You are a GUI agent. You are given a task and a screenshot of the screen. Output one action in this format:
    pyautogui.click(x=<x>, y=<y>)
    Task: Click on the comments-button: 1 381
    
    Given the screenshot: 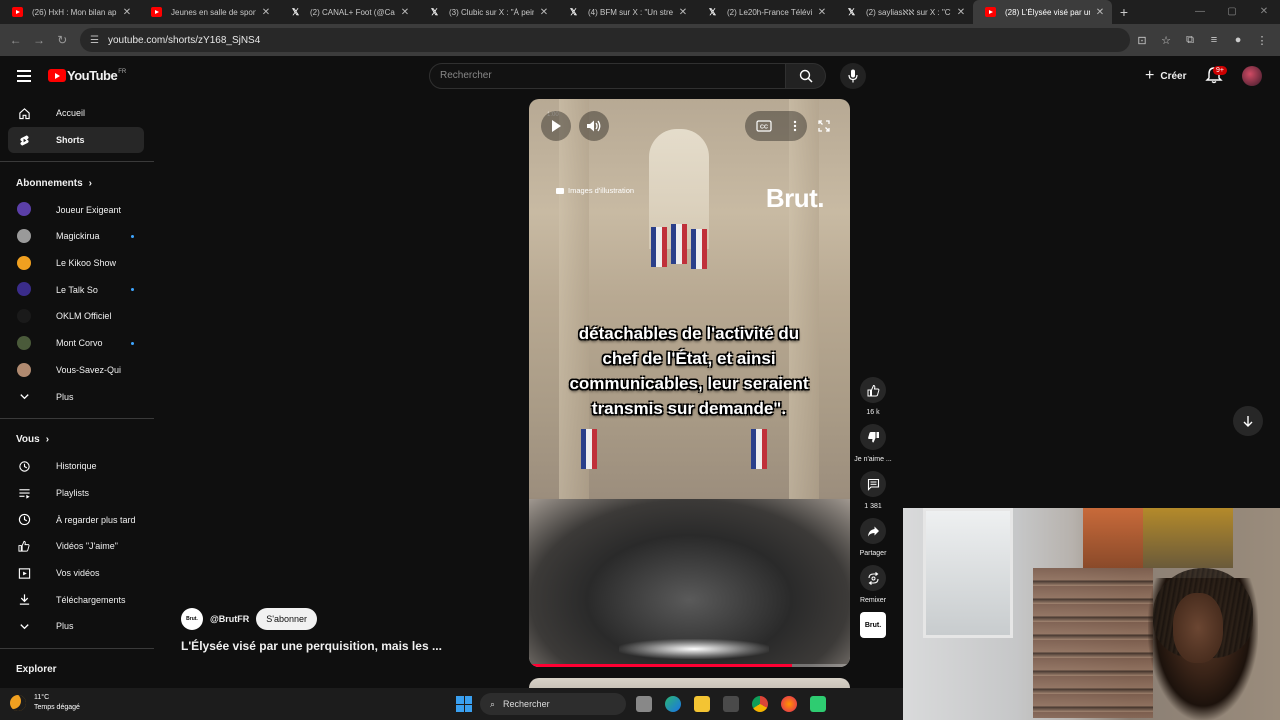 What is the action you would take?
    pyautogui.click(x=873, y=490)
    